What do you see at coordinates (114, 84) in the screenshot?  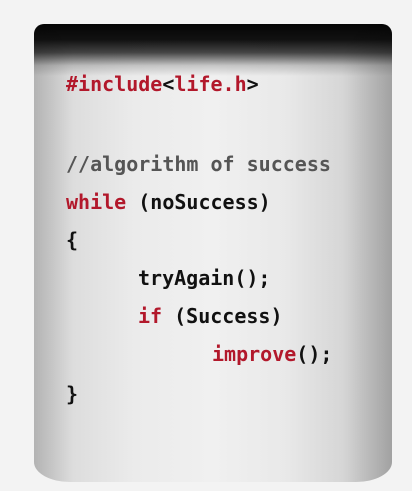 I see `include-keyword: #include` at bounding box center [114, 84].